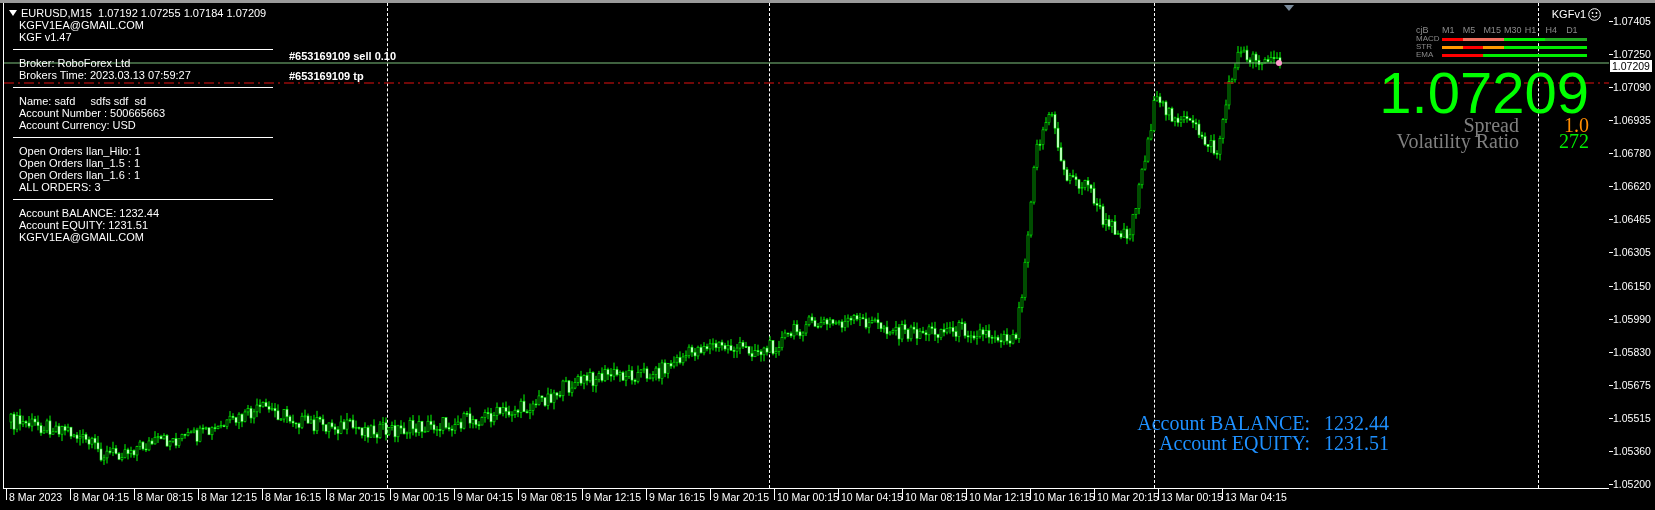  What do you see at coordinates (13, 13) in the screenshot?
I see `collapse-icon` at bounding box center [13, 13].